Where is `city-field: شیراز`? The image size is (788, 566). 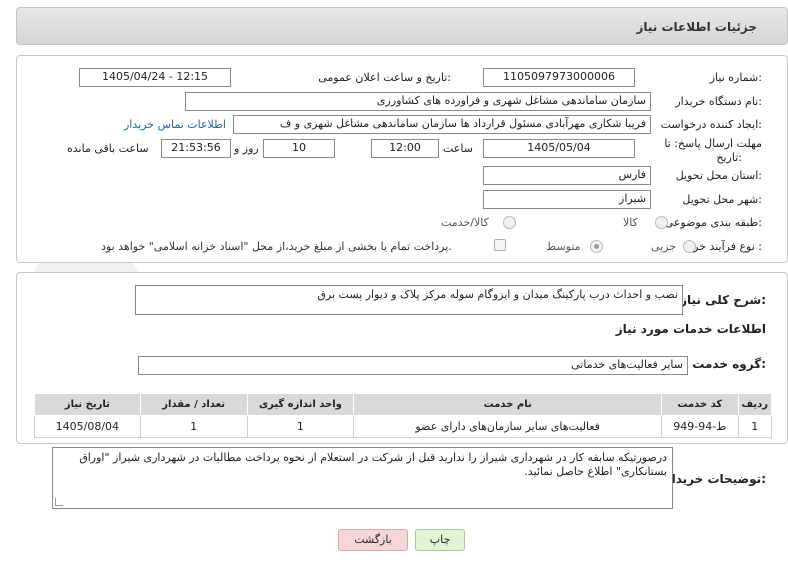
city-field: شیراز is located at coordinates (567, 199).